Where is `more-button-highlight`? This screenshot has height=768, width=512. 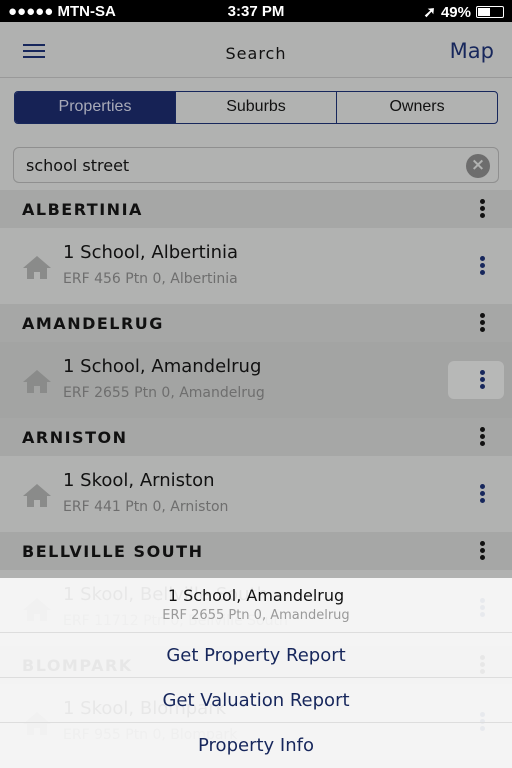 more-button-highlight is located at coordinates (476, 380).